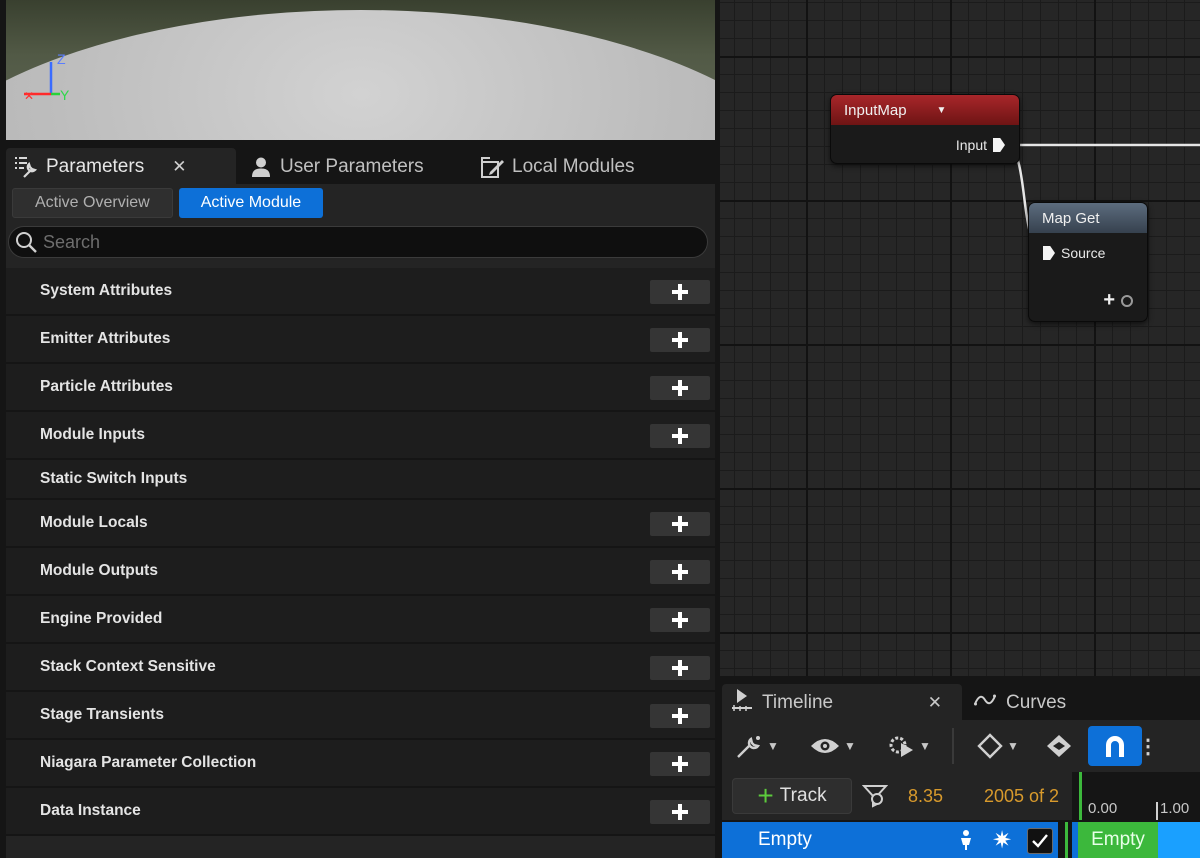 This screenshot has width=1200, height=858. Describe the element at coordinates (360, 436) in the screenshot. I see `category-row: Module Inputs` at that location.